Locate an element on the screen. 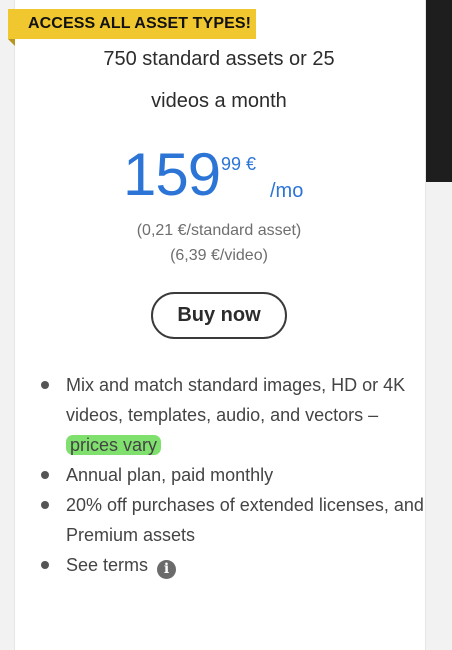 The image size is (452, 650). plan-subtitle-line1: 750 standard assets or 25 is located at coordinates (219, 59).